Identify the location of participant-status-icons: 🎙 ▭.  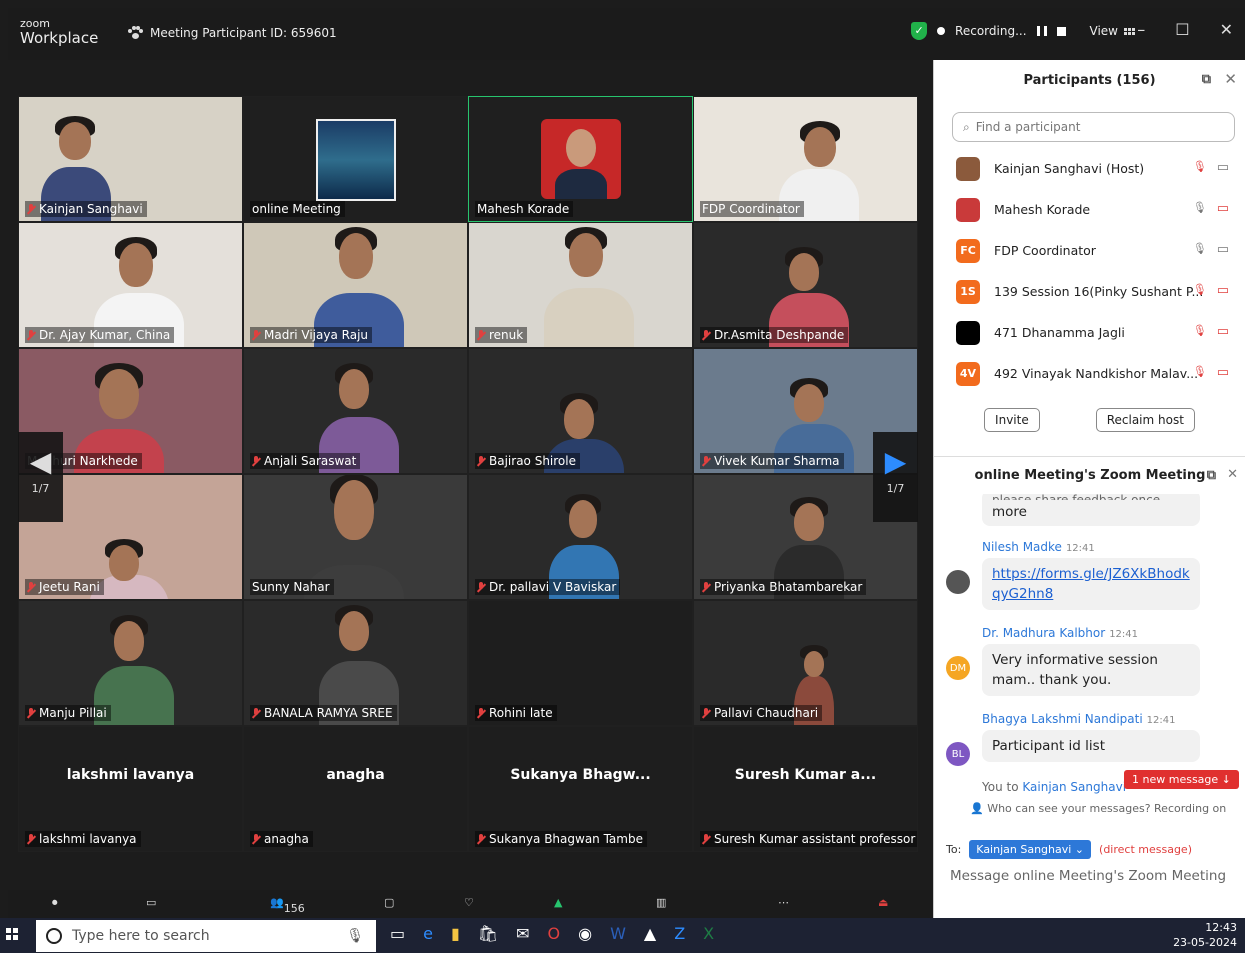
(1211, 167).